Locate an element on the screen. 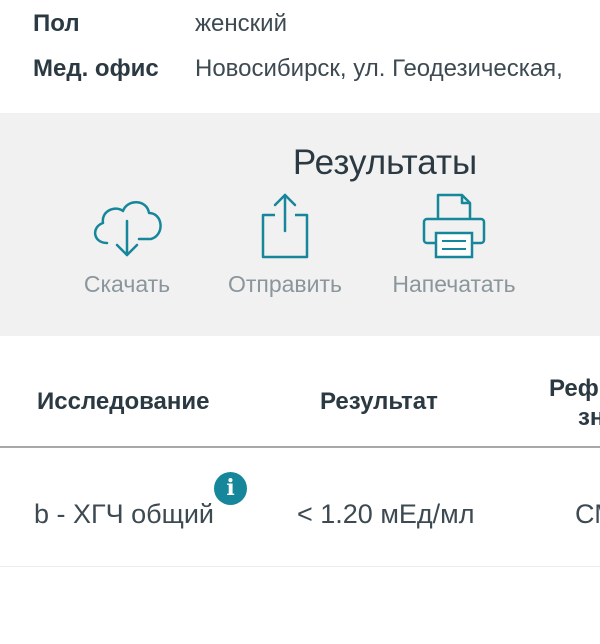 The image size is (600, 644). download-button: Скачать is located at coordinates (127, 244).